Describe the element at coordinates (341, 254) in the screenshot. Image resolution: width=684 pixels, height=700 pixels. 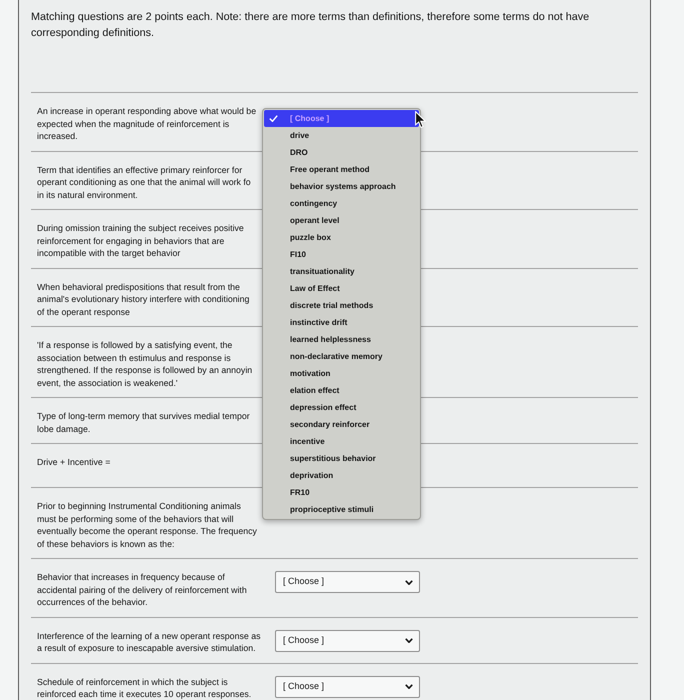
I see `dropdown-option: FI10` at that location.